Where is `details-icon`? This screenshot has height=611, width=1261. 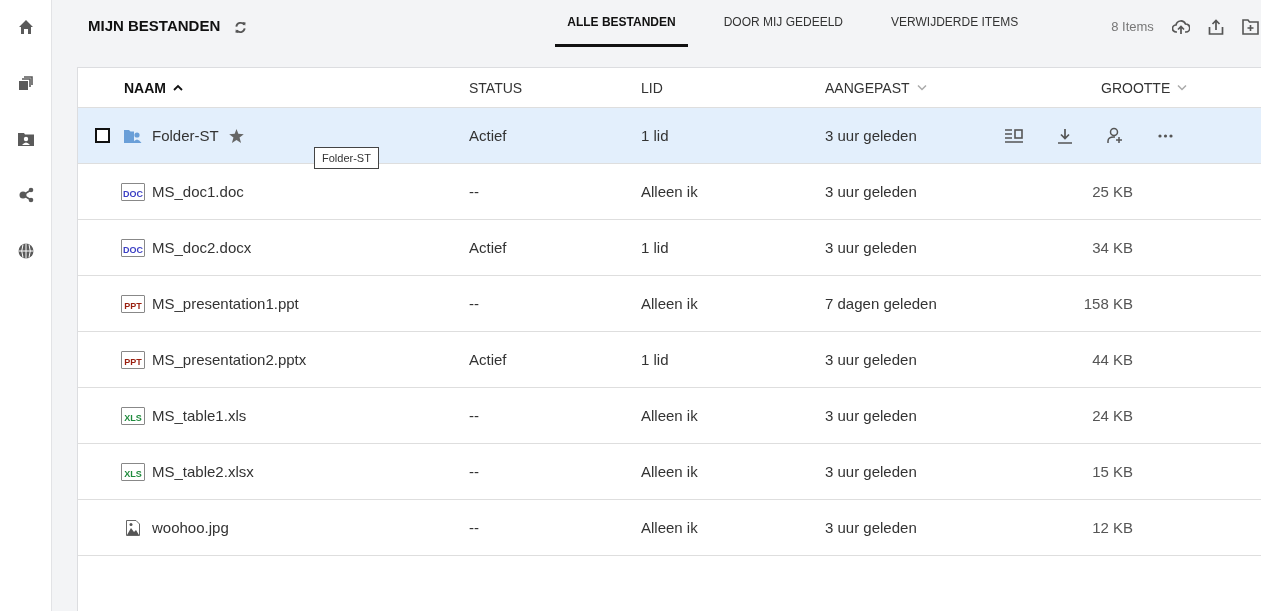 details-icon is located at coordinates (1014, 135).